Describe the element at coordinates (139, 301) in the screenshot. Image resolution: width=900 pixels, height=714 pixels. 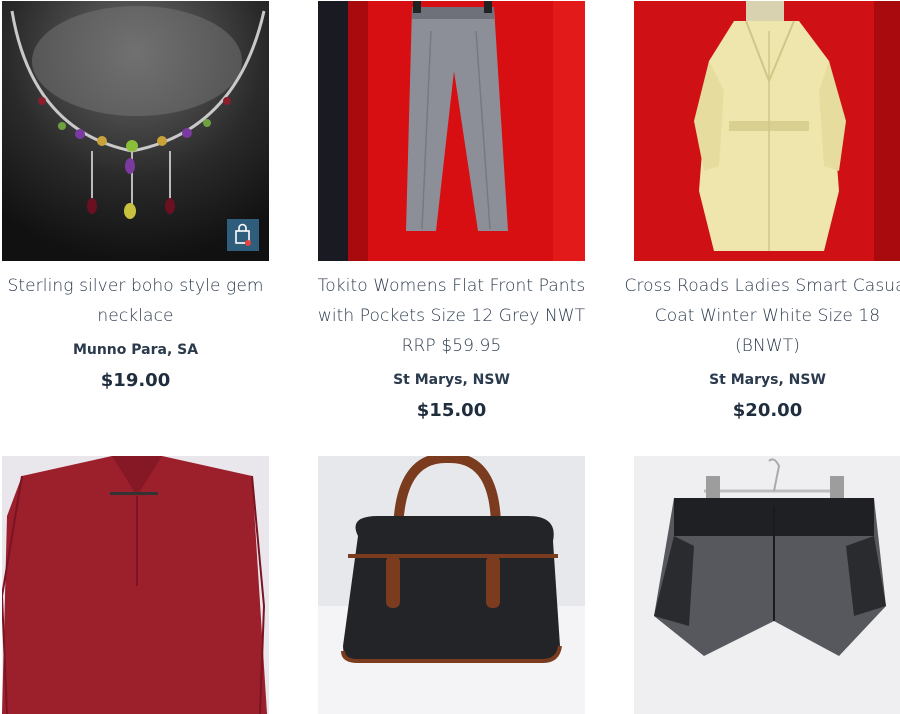
I see `product-title: Sterling silver boho style gem necklace` at that location.